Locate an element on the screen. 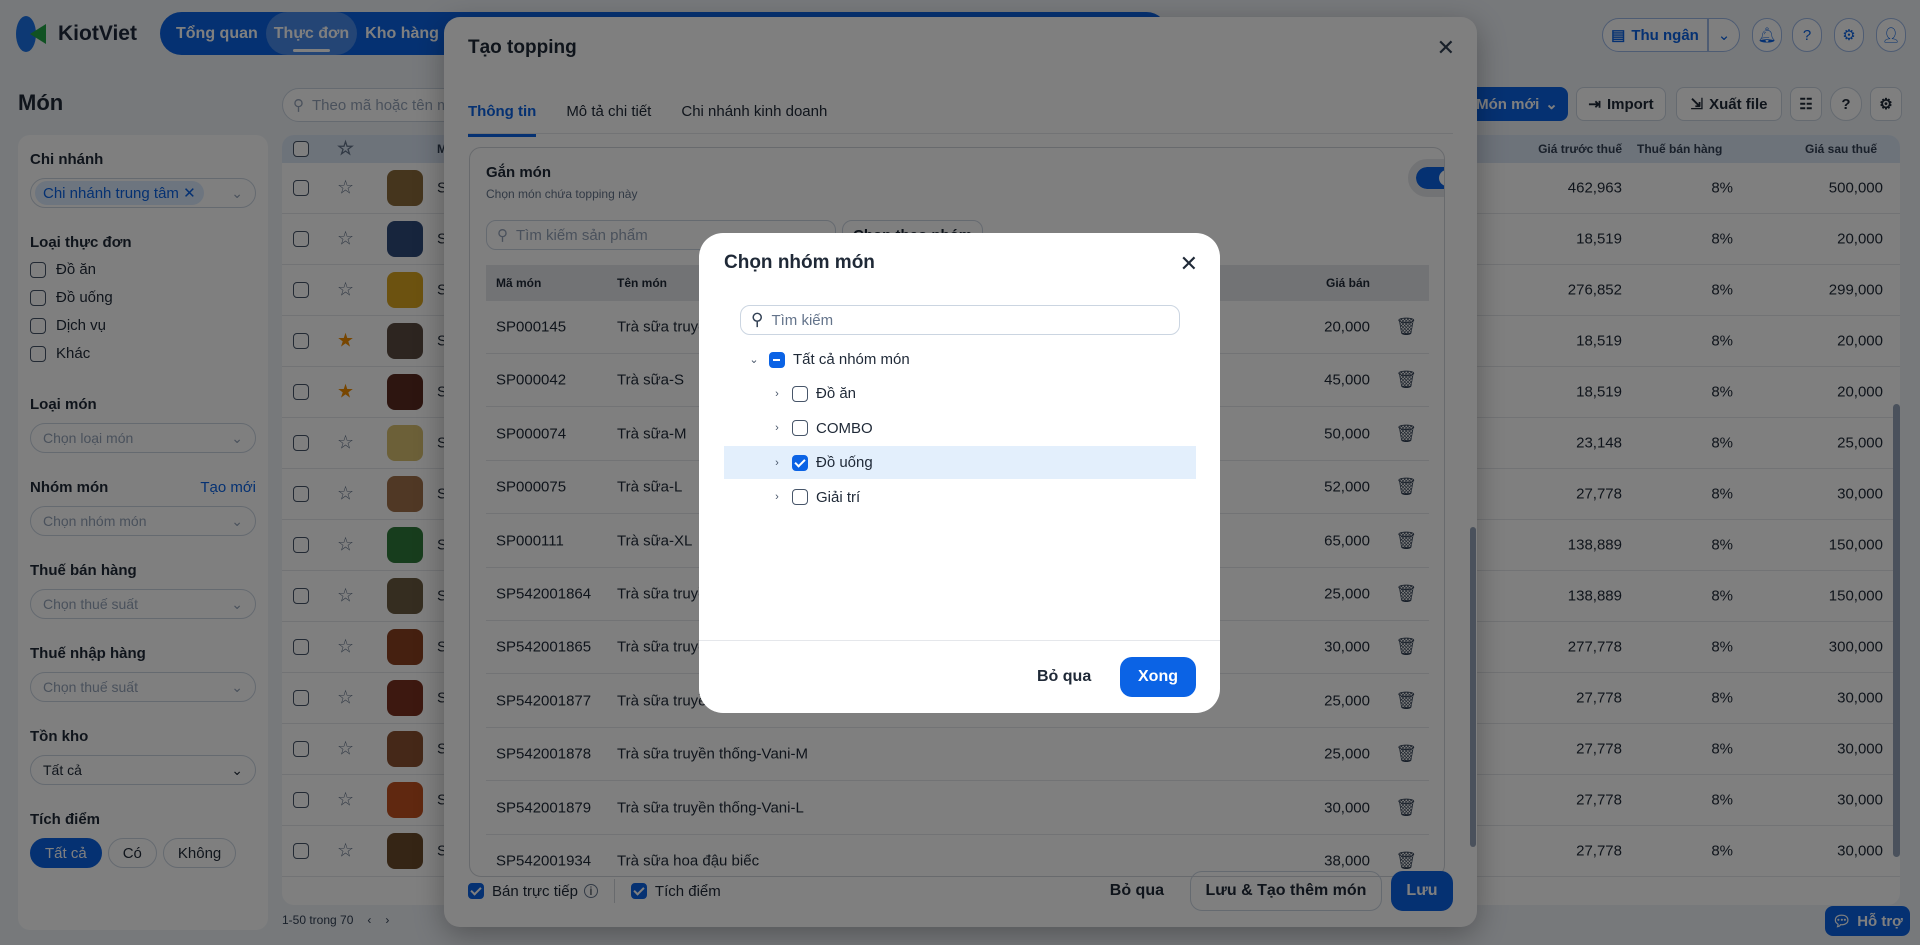 The image size is (1920, 945). dialog-divider is located at coordinates (959, 640).